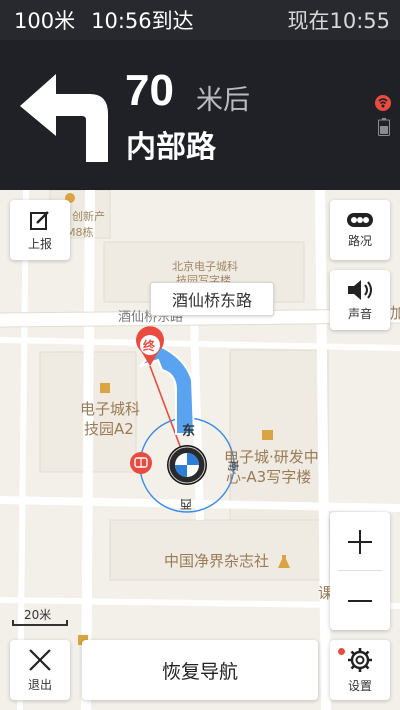  I want to click on map-poi-label: 电子城科, so click(110, 409).